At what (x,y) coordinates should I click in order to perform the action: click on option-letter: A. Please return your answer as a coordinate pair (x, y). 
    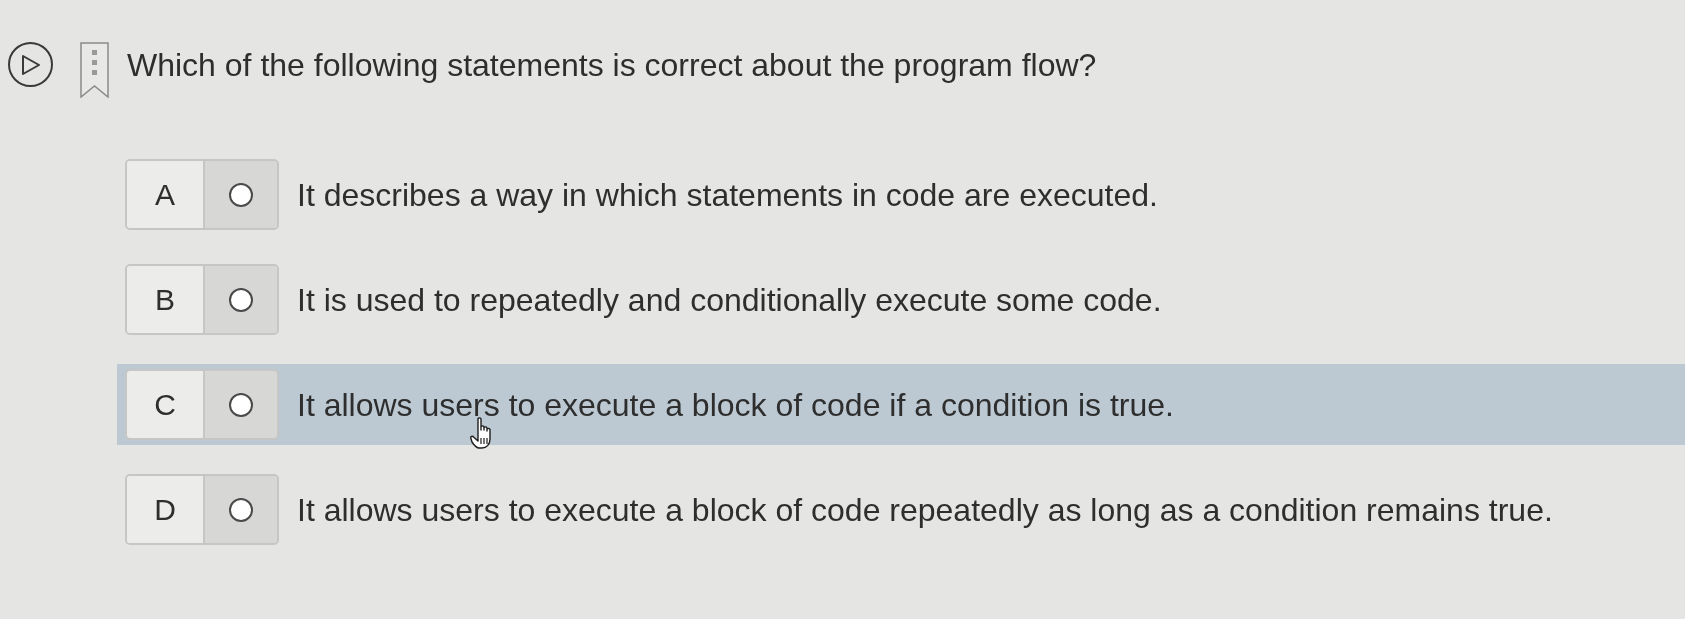
    Looking at the image, I should click on (166, 194).